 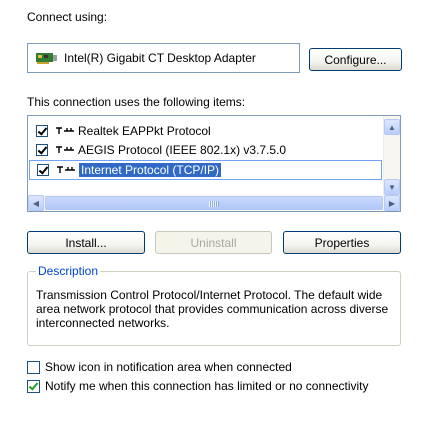 I want to click on grip-icon, so click(x=214, y=204).